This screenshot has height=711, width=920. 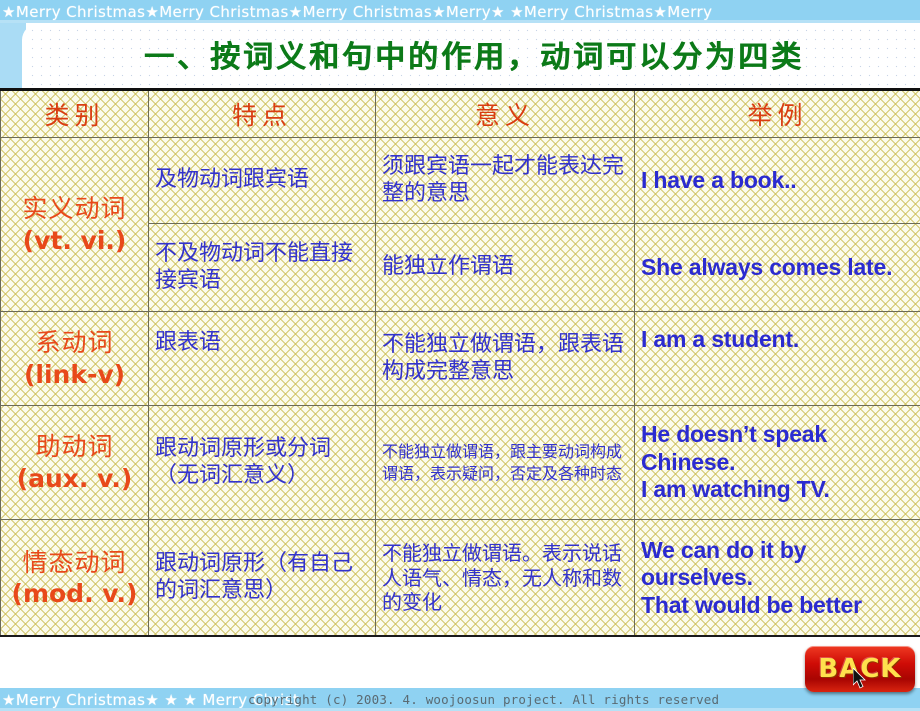 What do you see at coordinates (74, 240) in the screenshot?
I see `category-en-label: (vt. vi.)` at bounding box center [74, 240].